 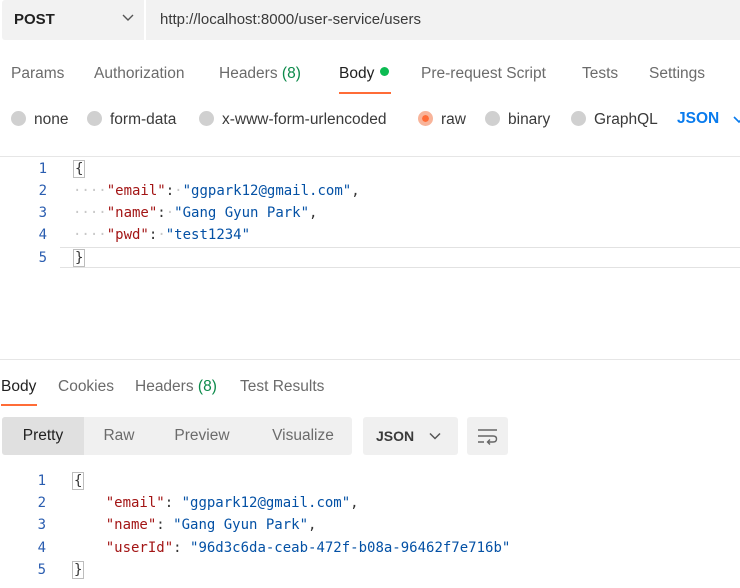 I want to click on code-line: ····"email":·"ggpark12@gmail.com",, so click(x=216, y=191).